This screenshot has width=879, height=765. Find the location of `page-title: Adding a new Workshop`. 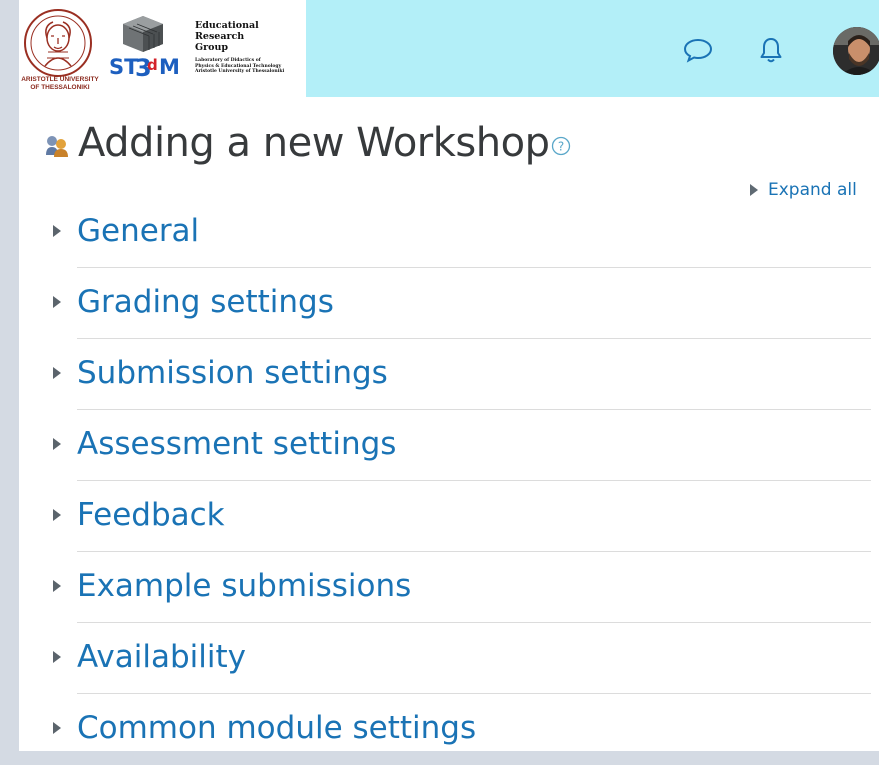

page-title: Adding a new Workshop is located at coordinates (314, 143).